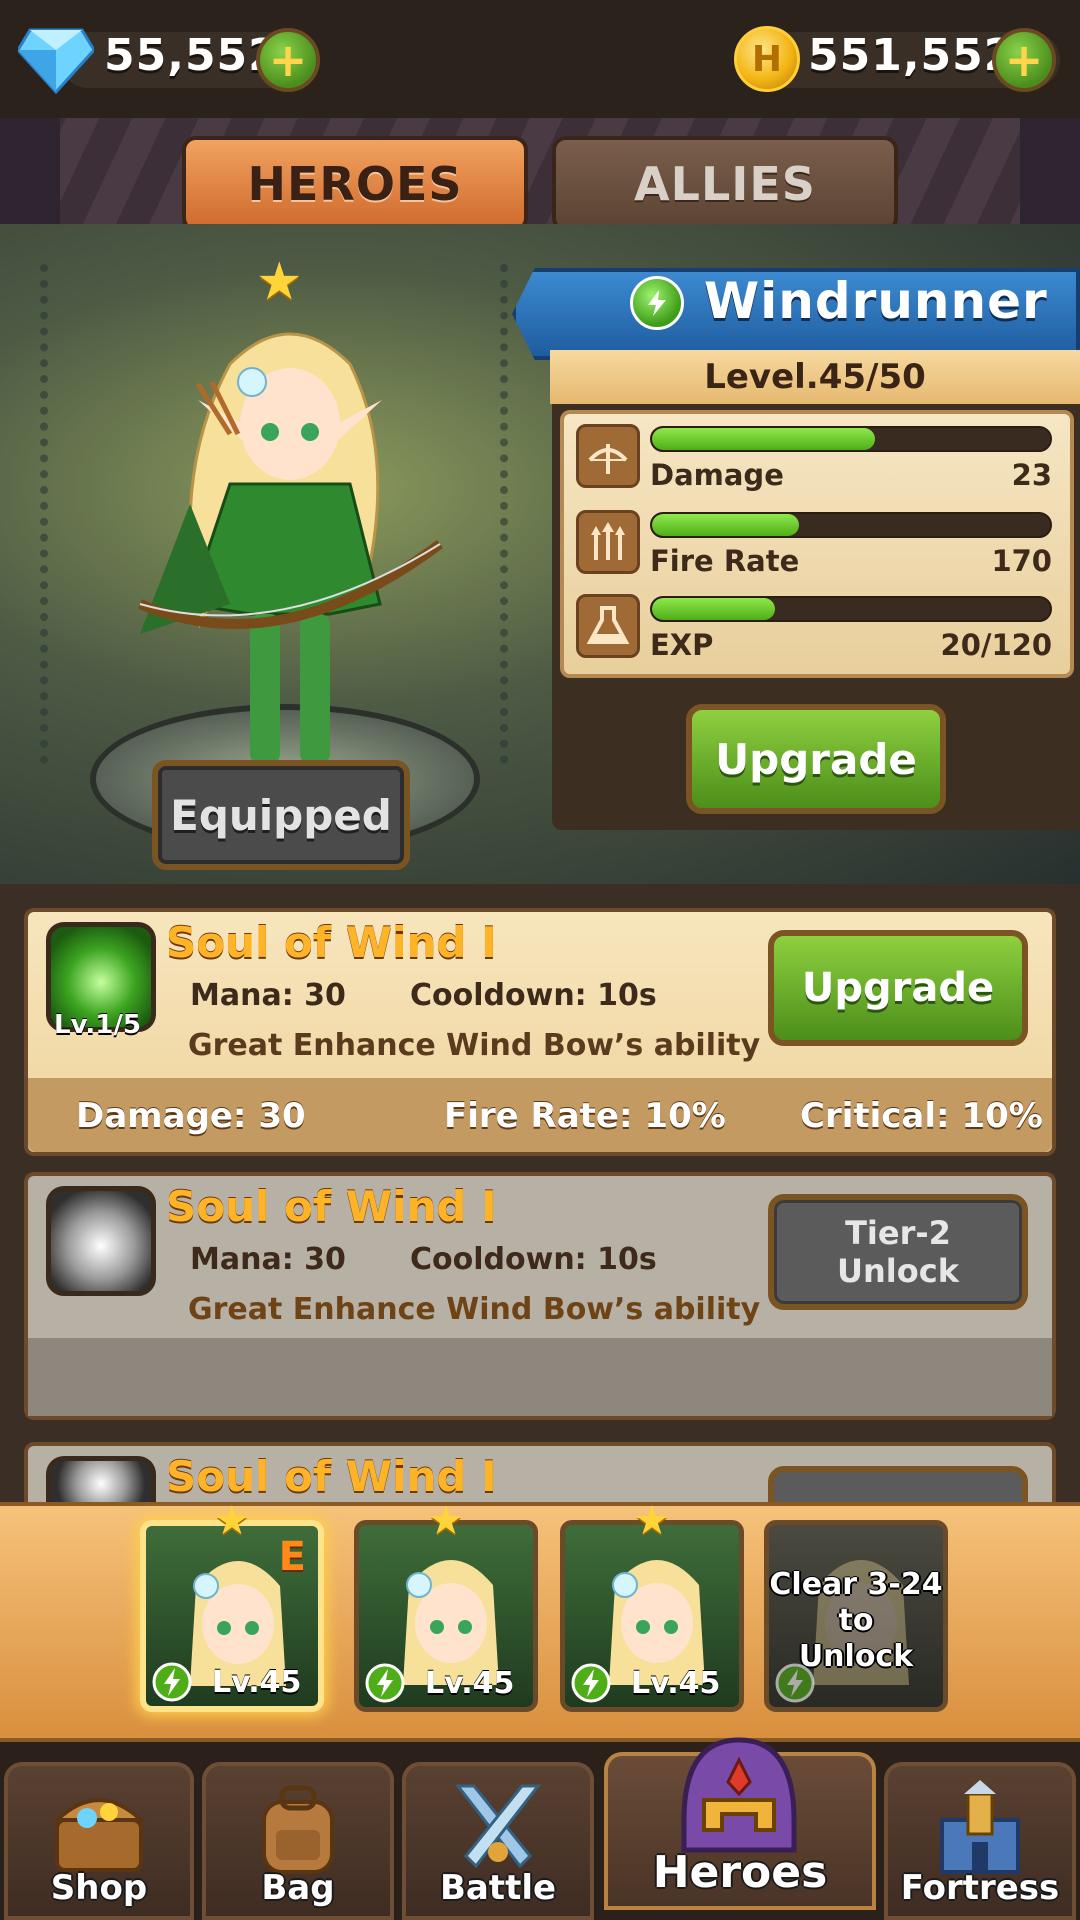 The height and width of the screenshot is (1920, 1080). I want to click on unlock-line-2: Unlock, so click(898, 1271).